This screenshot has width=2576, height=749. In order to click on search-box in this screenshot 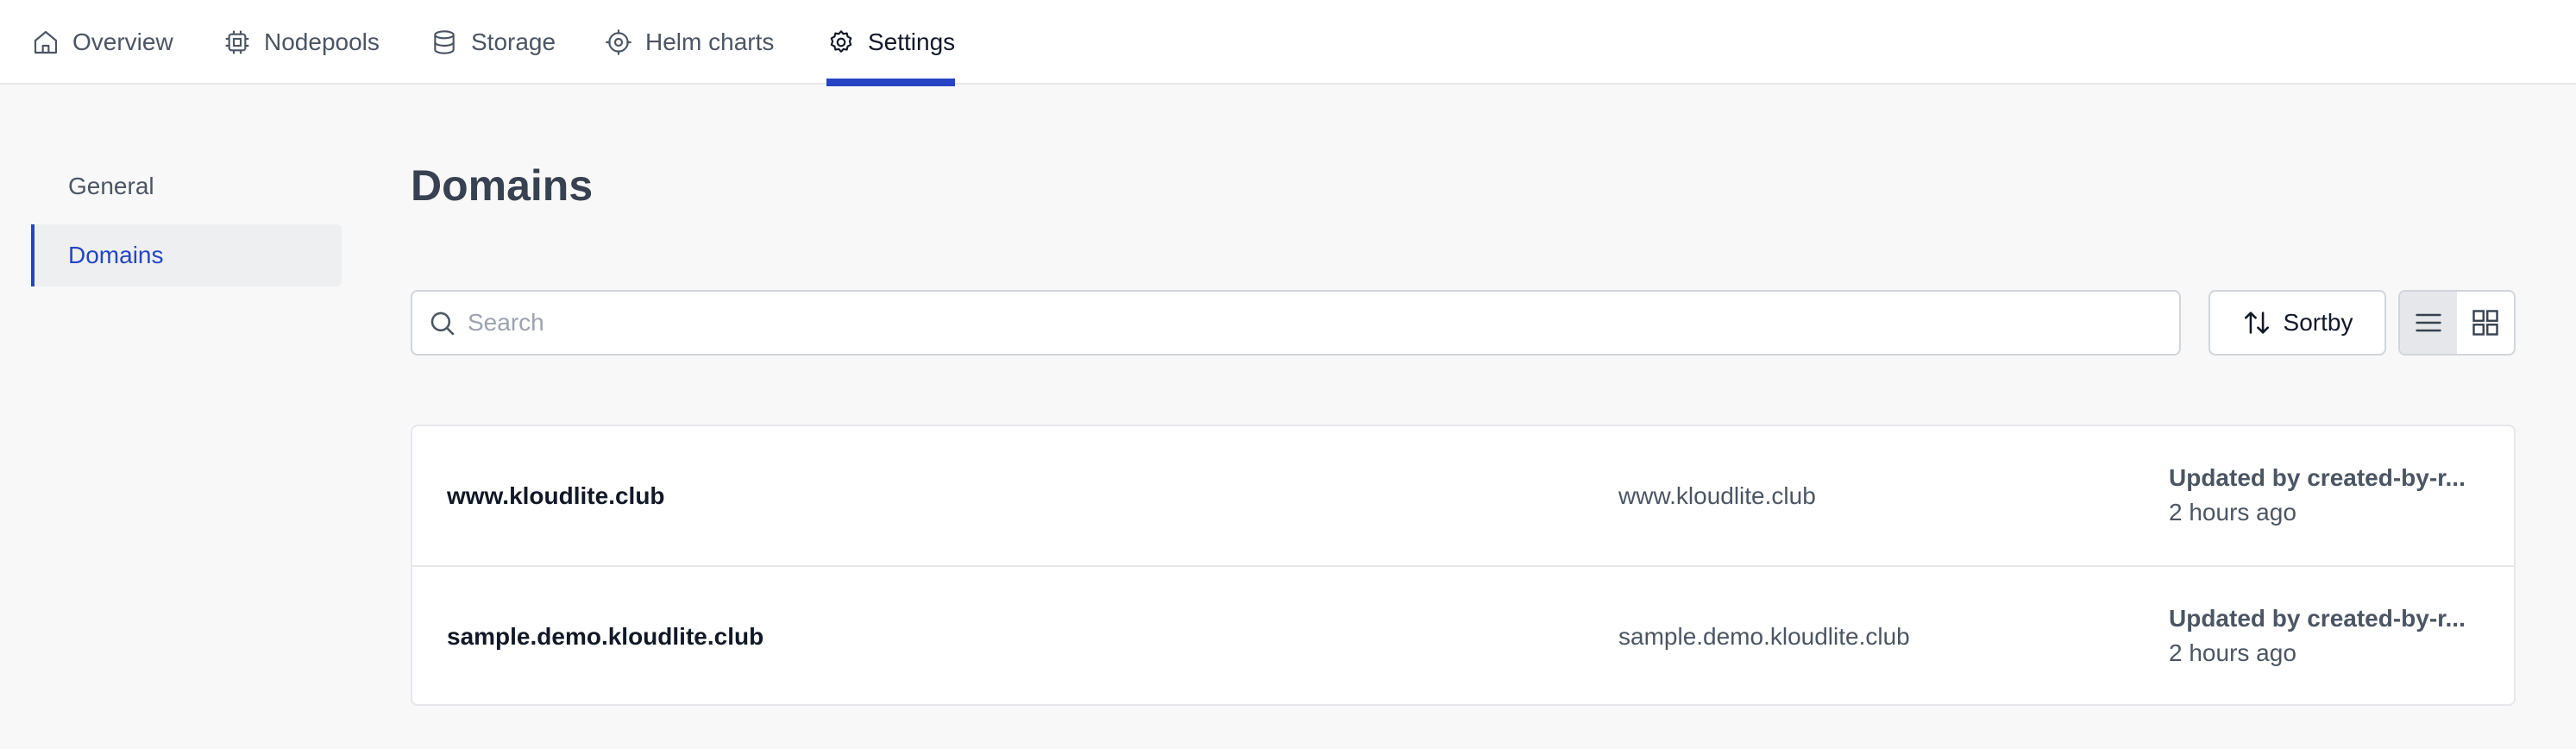, I will do `click(1296, 323)`.